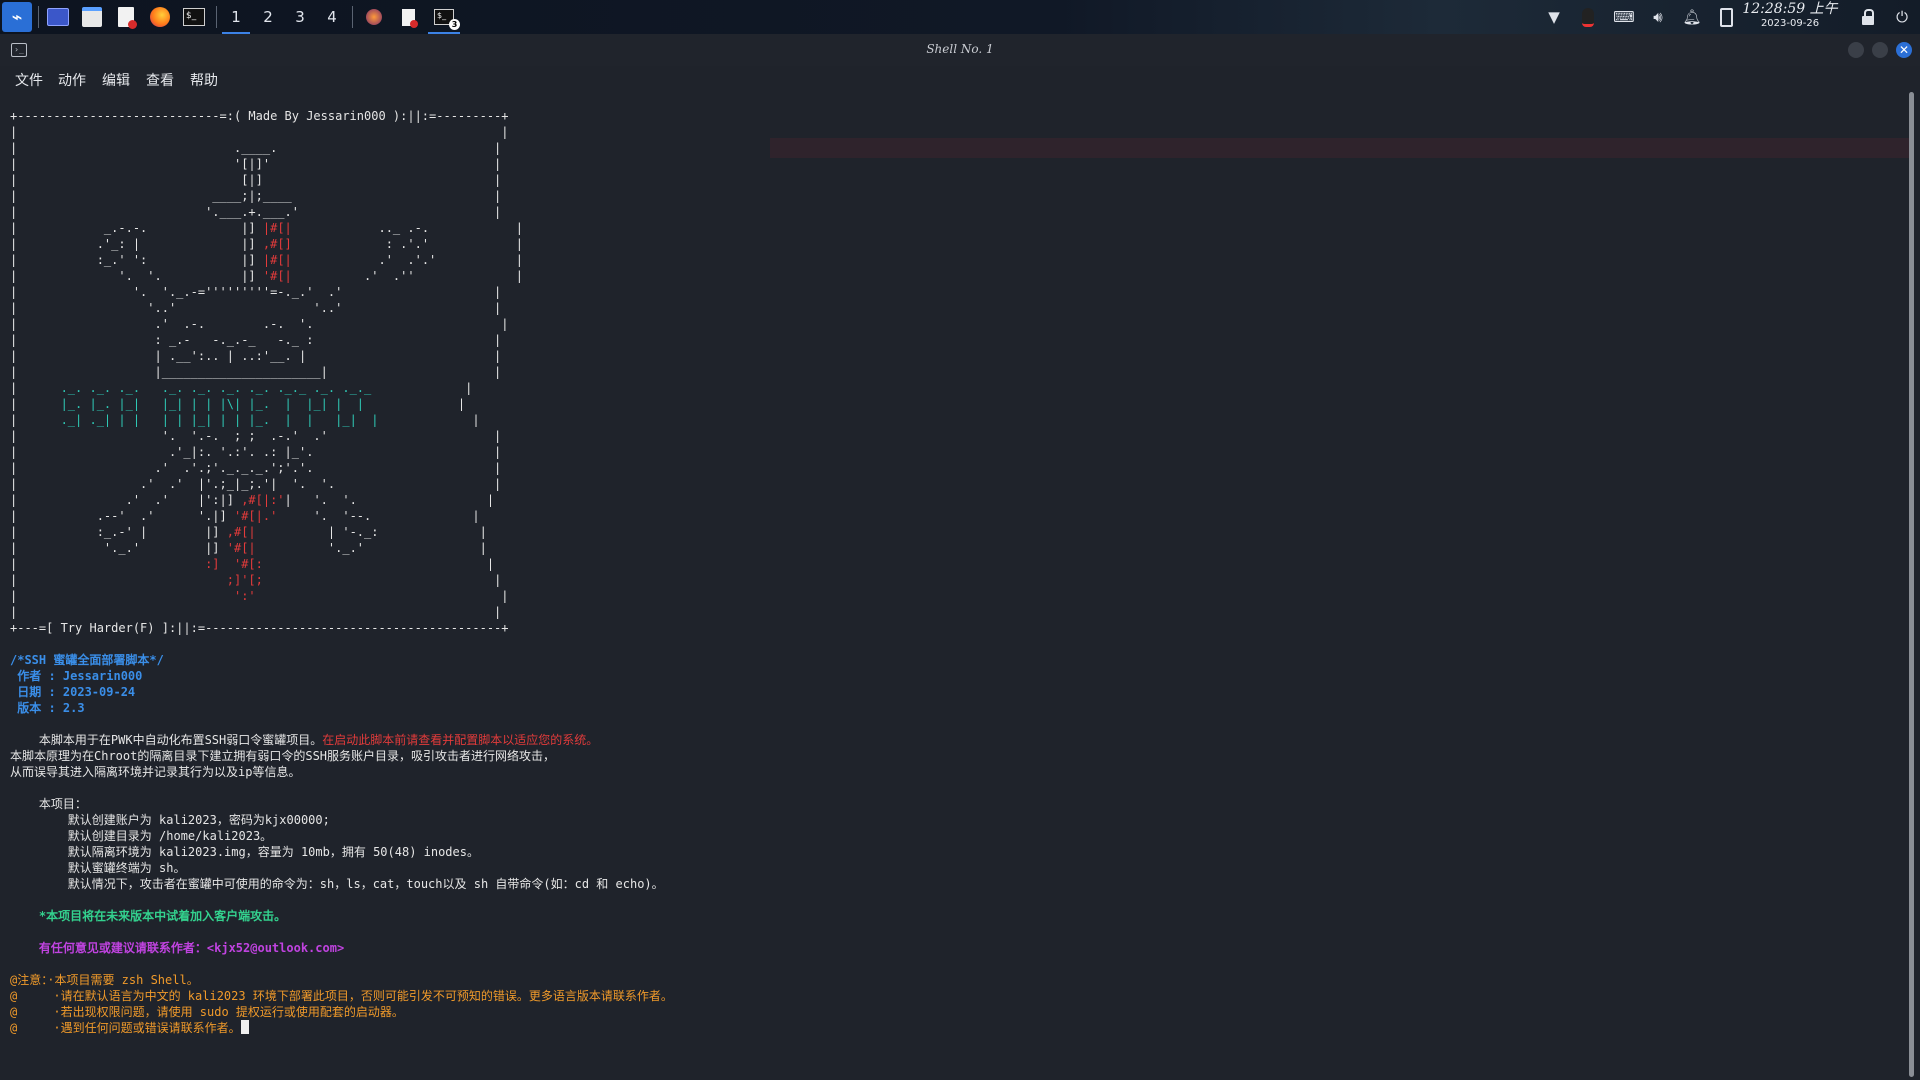  What do you see at coordinates (125, 1028) in the screenshot?
I see `terminal-text: @ ·遇到任何问题或错误请联系作者。` at bounding box center [125, 1028].